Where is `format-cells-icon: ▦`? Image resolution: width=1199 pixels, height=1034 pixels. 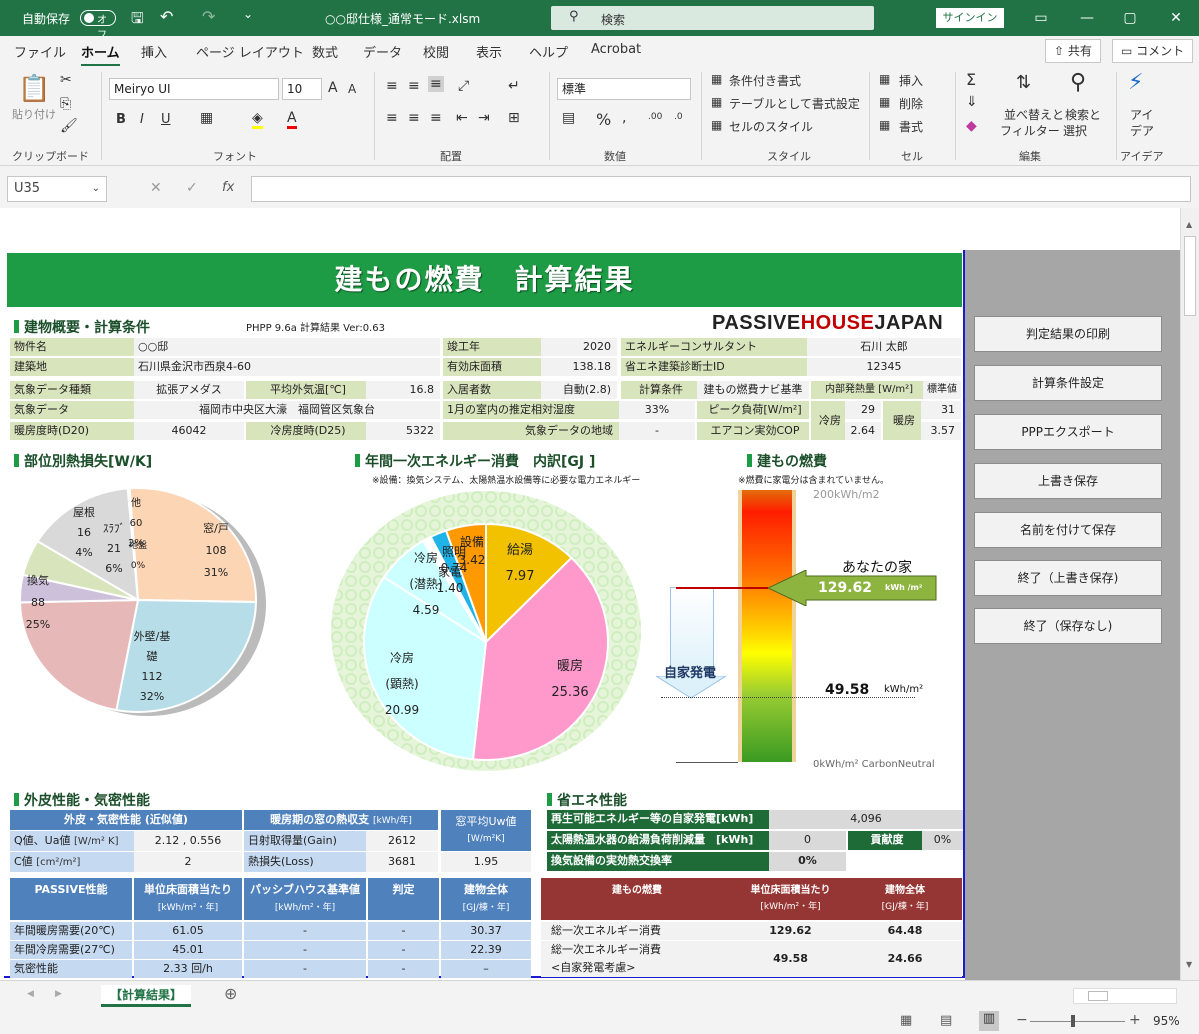 format-cells-icon: ▦ is located at coordinates (884, 125).